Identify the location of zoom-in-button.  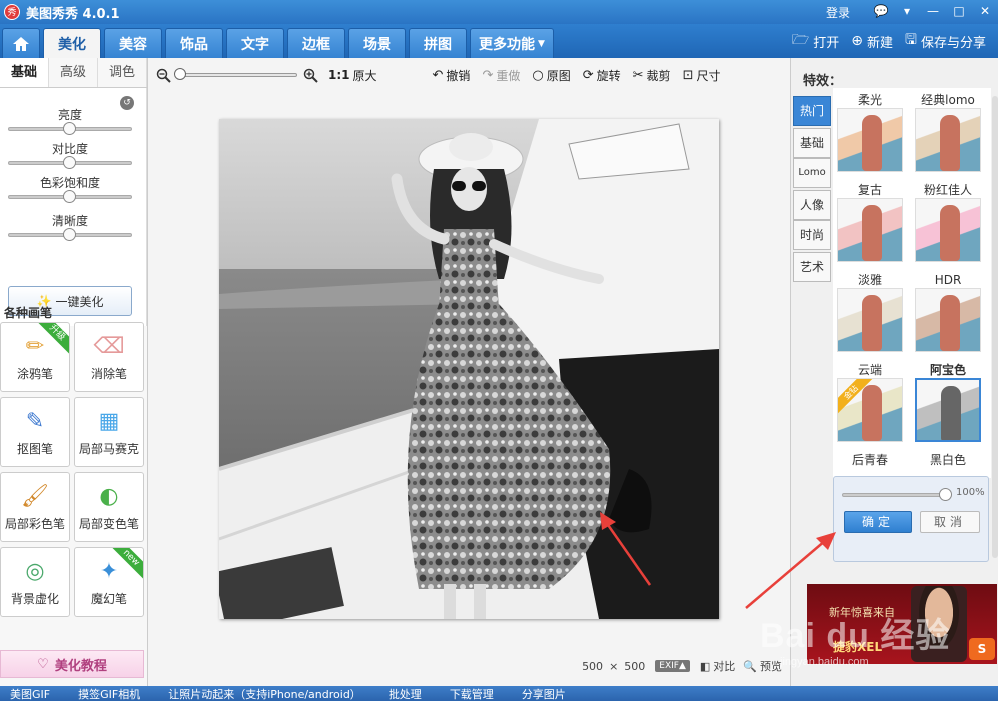
(310, 75).